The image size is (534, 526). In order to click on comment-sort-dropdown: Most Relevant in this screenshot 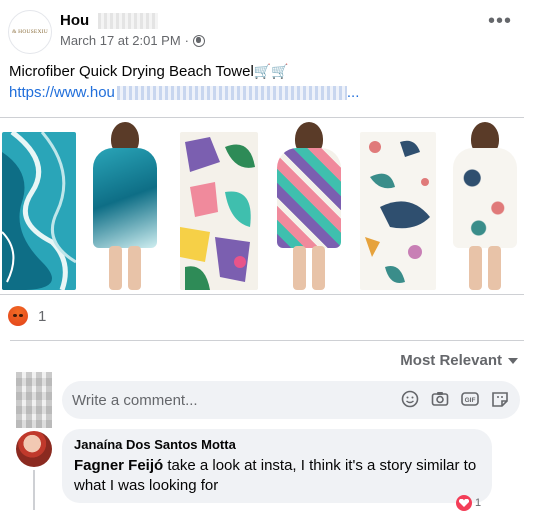, I will do `click(459, 360)`.